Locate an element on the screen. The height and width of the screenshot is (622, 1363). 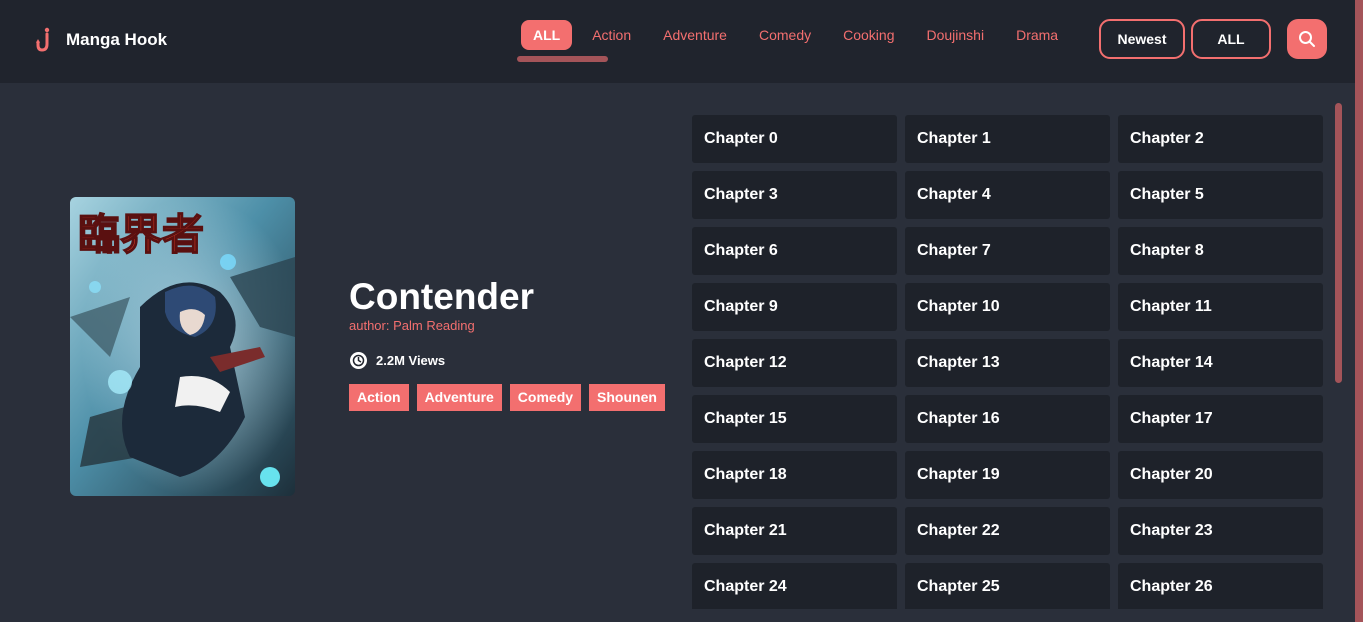
chapter-item: Chapter 11 is located at coordinates (1220, 307).